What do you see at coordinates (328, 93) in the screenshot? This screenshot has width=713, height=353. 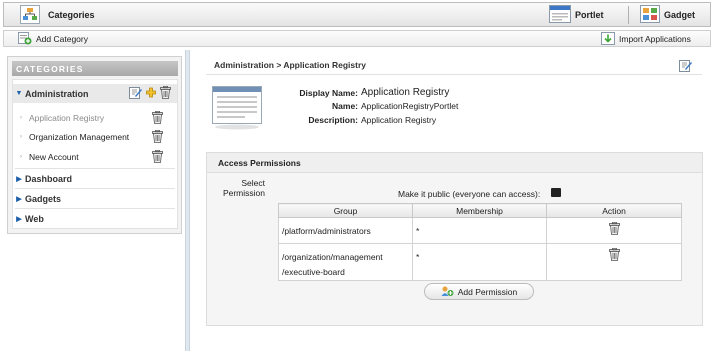 I see `display-name-label: Display Name:` at bounding box center [328, 93].